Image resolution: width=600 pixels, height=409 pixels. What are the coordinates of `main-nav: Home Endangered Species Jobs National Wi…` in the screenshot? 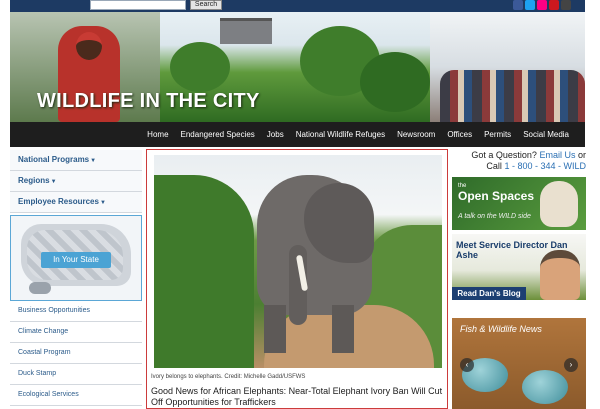 It's located at (297, 134).